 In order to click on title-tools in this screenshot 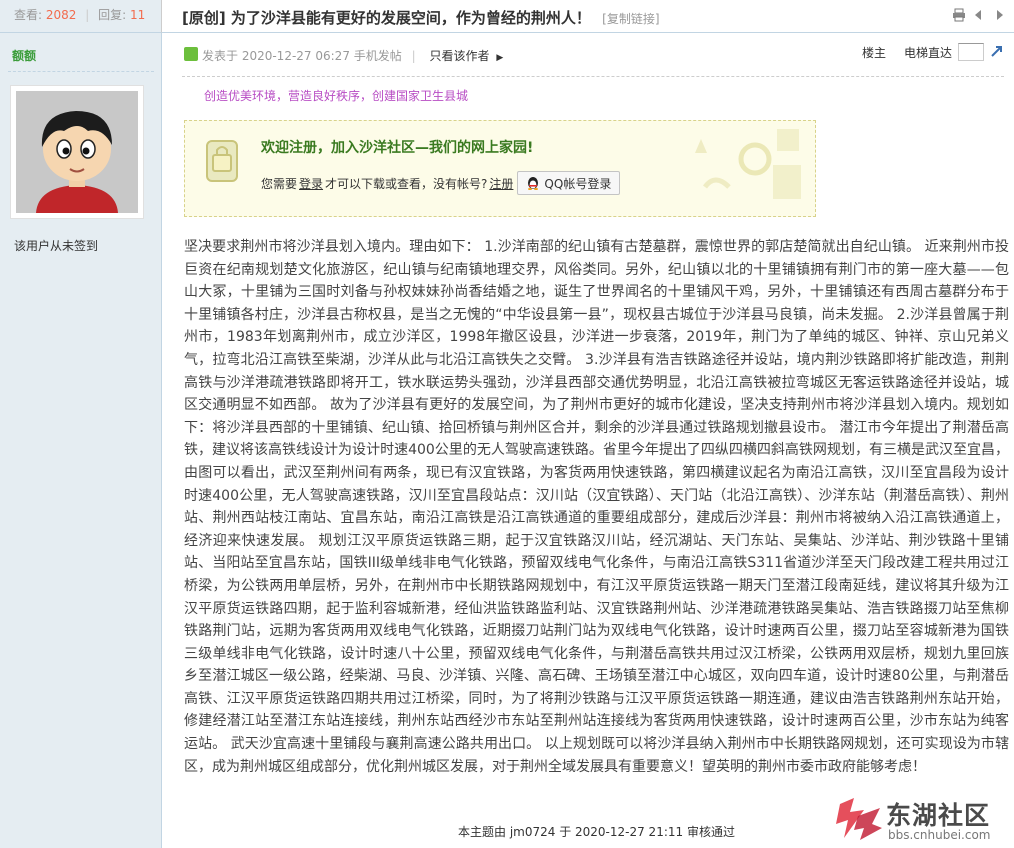, I will do `click(979, 15)`.